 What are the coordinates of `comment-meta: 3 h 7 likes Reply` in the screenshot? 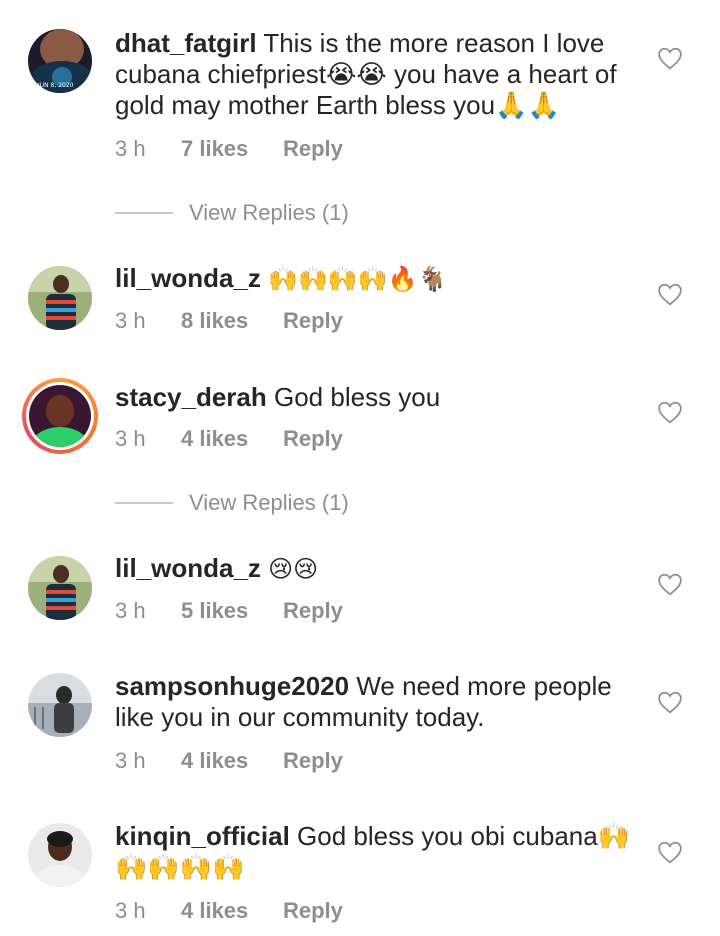 It's located at (229, 149).